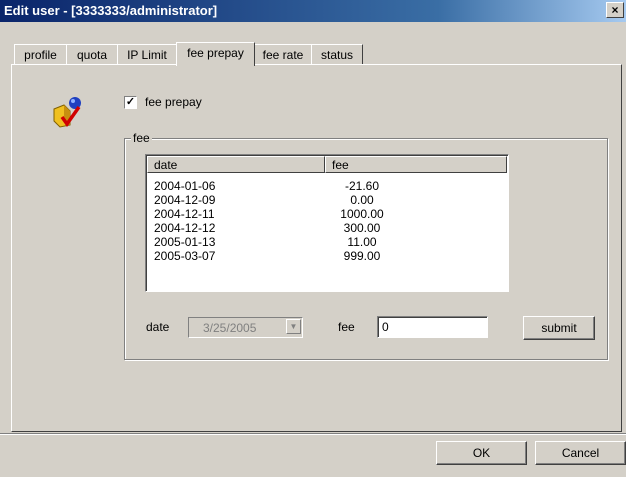 The image size is (626, 477). Describe the element at coordinates (185, 200) in the screenshot. I see `row-date: 2004-12-09` at that location.